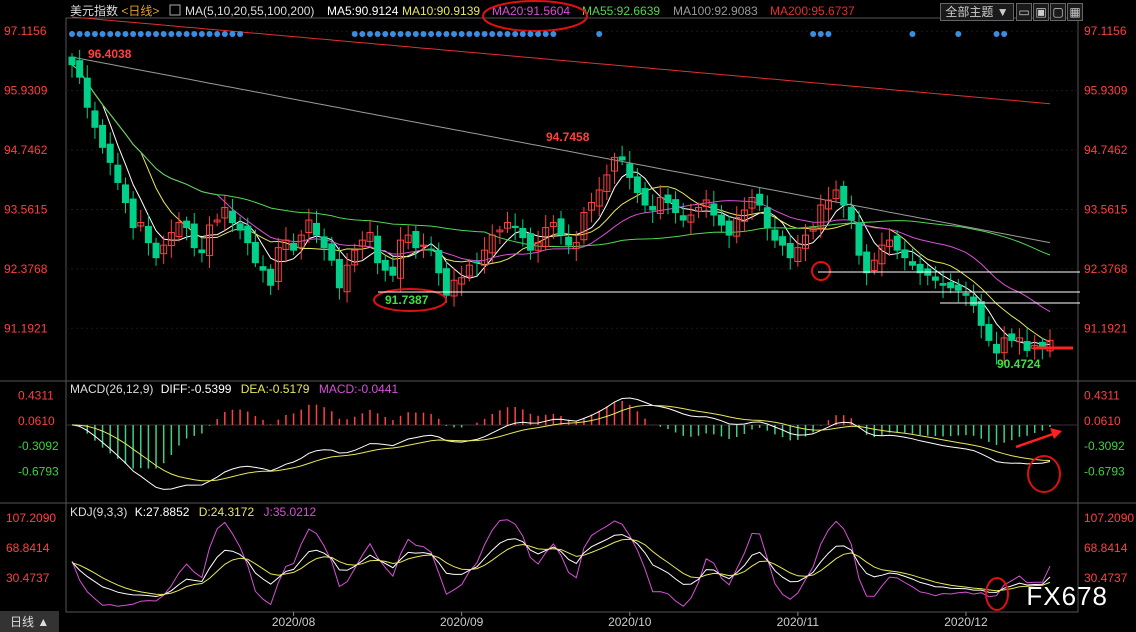 The image size is (1136, 632). Describe the element at coordinates (1041, 12) in the screenshot. I see `window-restore-icon: ▣` at that location.